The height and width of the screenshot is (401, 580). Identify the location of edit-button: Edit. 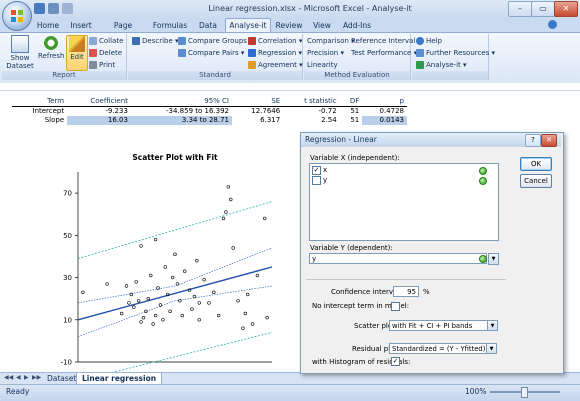
(77, 53).